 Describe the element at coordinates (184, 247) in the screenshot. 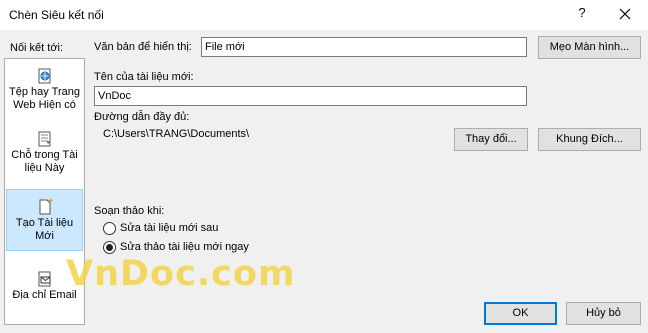

I see `edit-now-label: Sửa thảo tài liệu mới ngay` at that location.